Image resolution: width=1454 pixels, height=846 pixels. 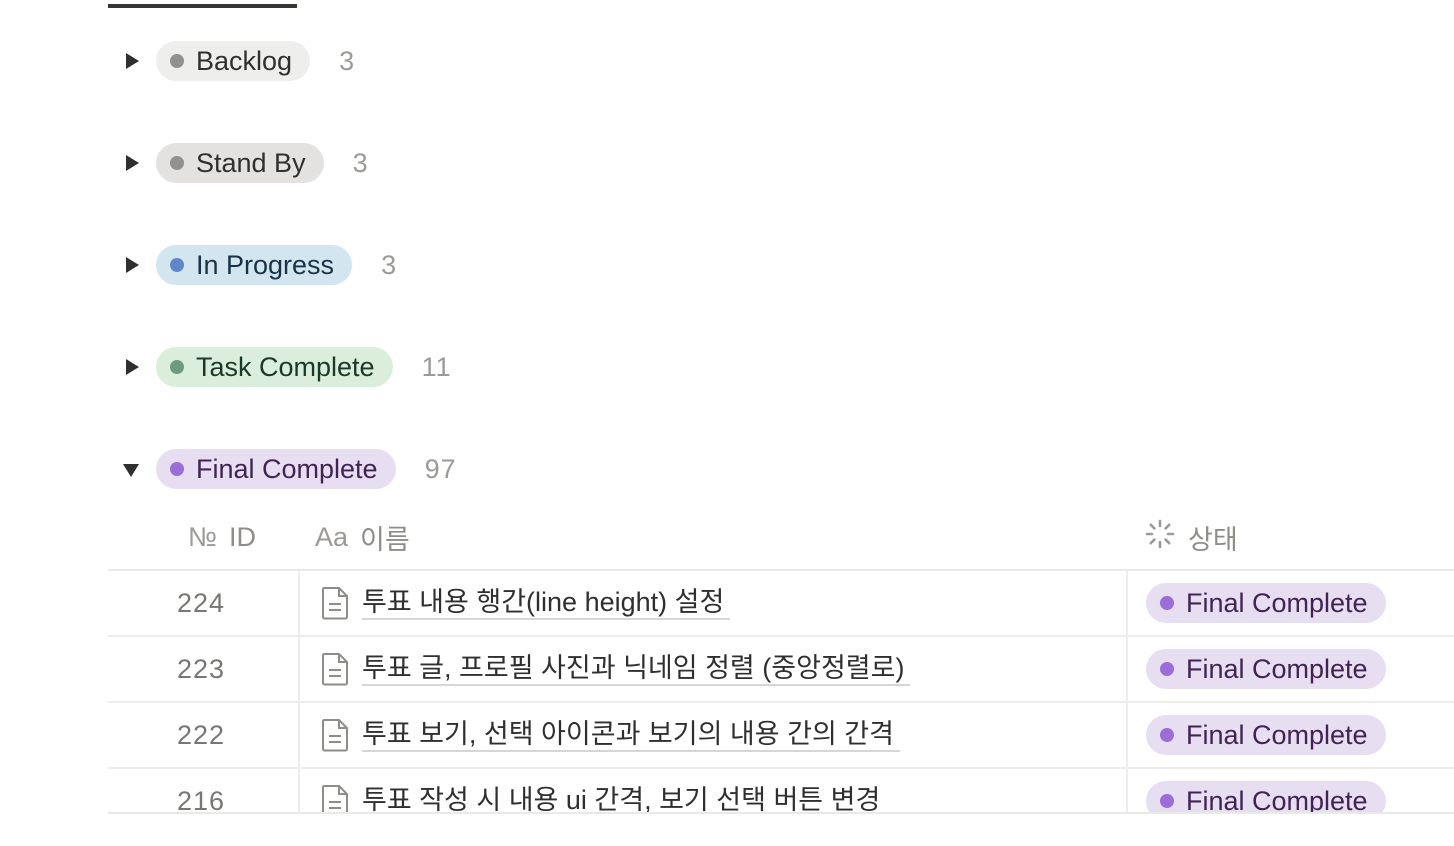 What do you see at coordinates (251, 163) in the screenshot?
I see `group-label: Stand By` at bounding box center [251, 163].